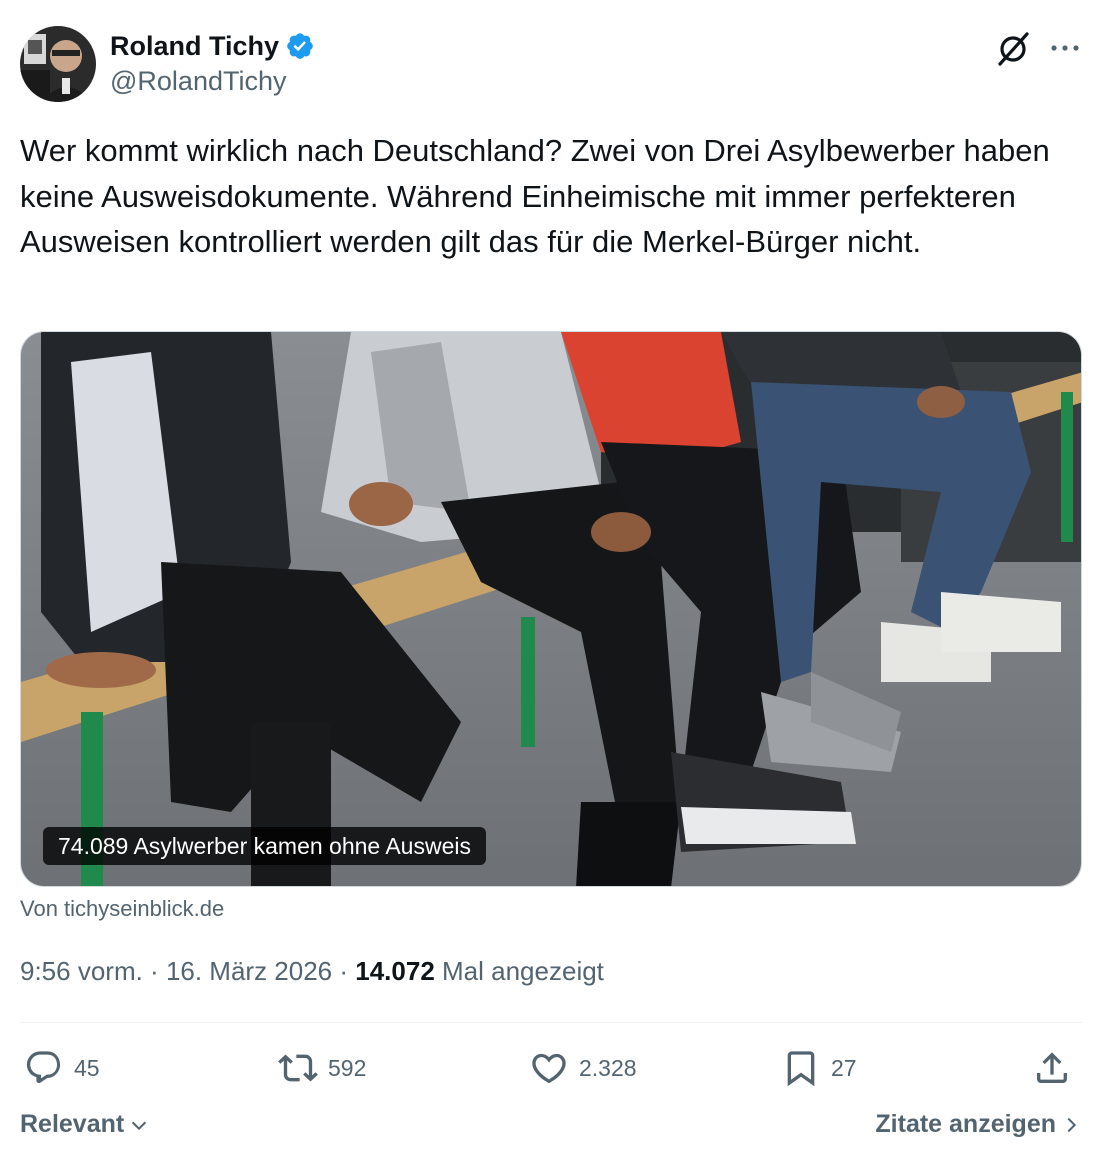 Image resolution: width=1102 pixels, height=1155 pixels. What do you see at coordinates (139, 1125) in the screenshot?
I see `chevron-down-icon` at bounding box center [139, 1125].